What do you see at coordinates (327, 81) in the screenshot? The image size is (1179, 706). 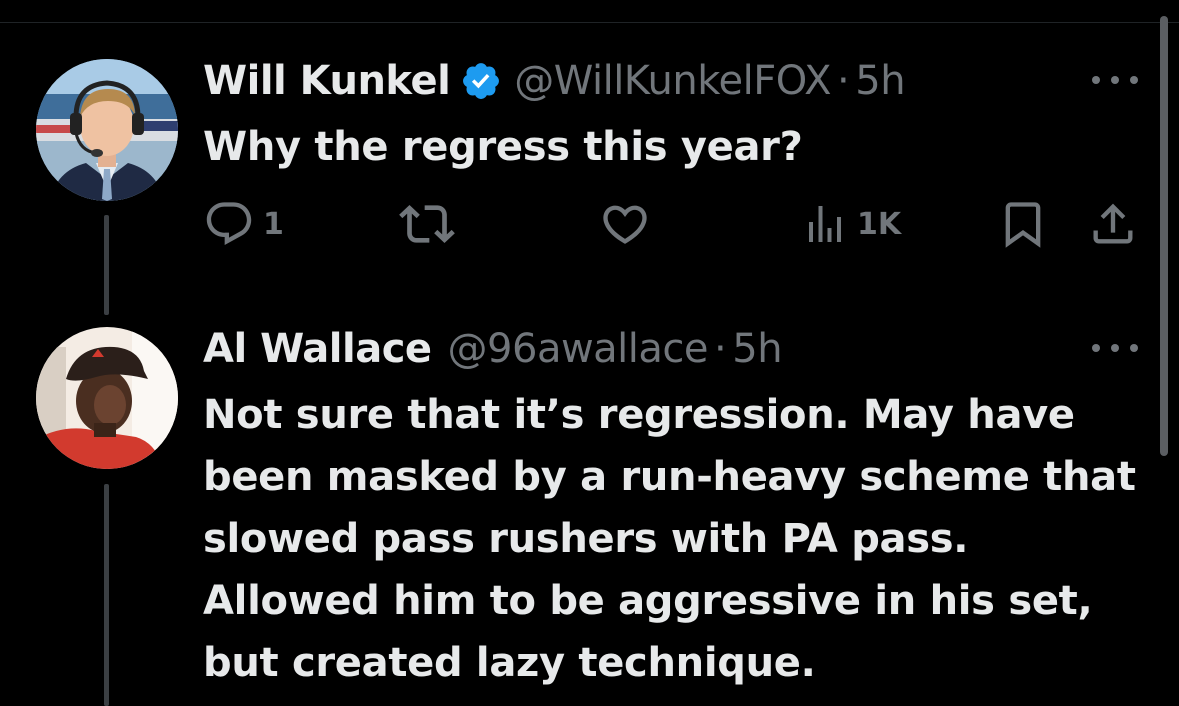 I see `author-name: Will Kunkel` at bounding box center [327, 81].